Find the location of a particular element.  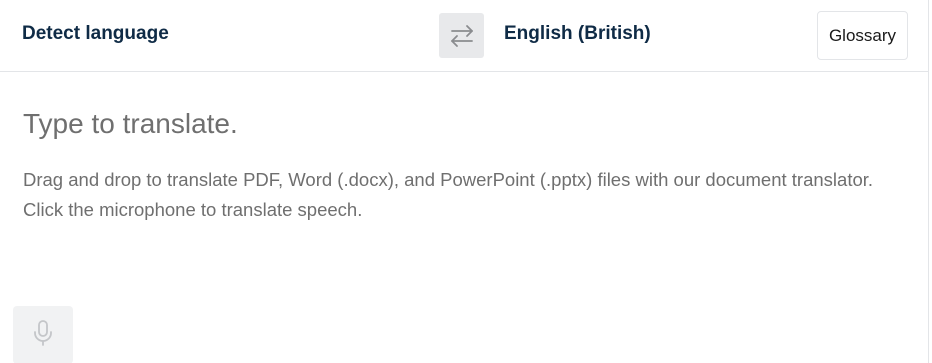

swap-languages-button is located at coordinates (461, 35).